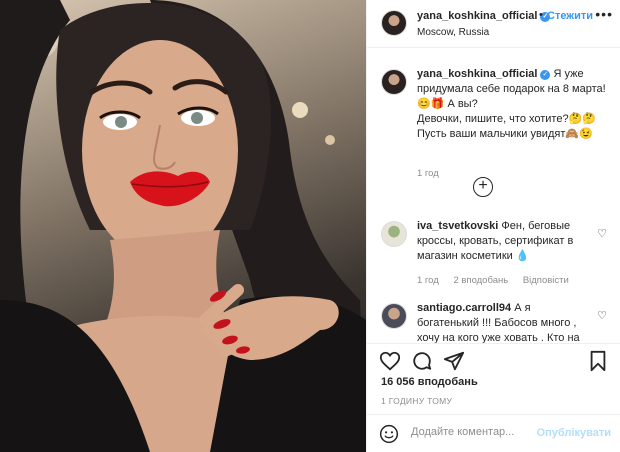 This screenshot has height=452, width=620. What do you see at coordinates (476, 432) in the screenshot?
I see `add-comment-input` at bounding box center [476, 432].